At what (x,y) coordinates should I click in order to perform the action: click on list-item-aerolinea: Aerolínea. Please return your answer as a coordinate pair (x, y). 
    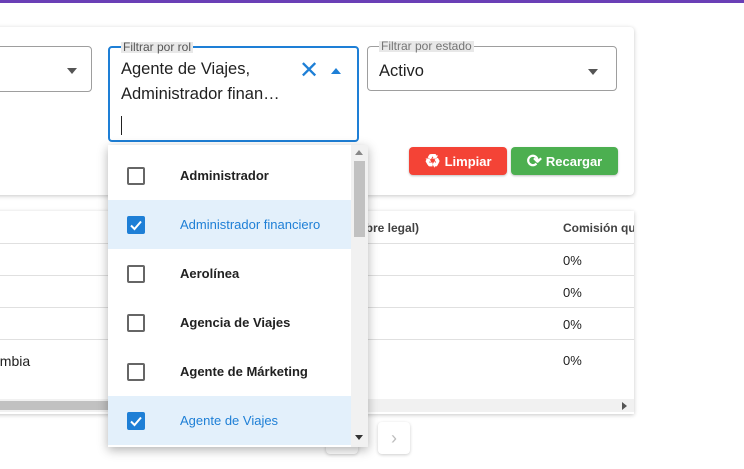
    Looking at the image, I should click on (229, 273).